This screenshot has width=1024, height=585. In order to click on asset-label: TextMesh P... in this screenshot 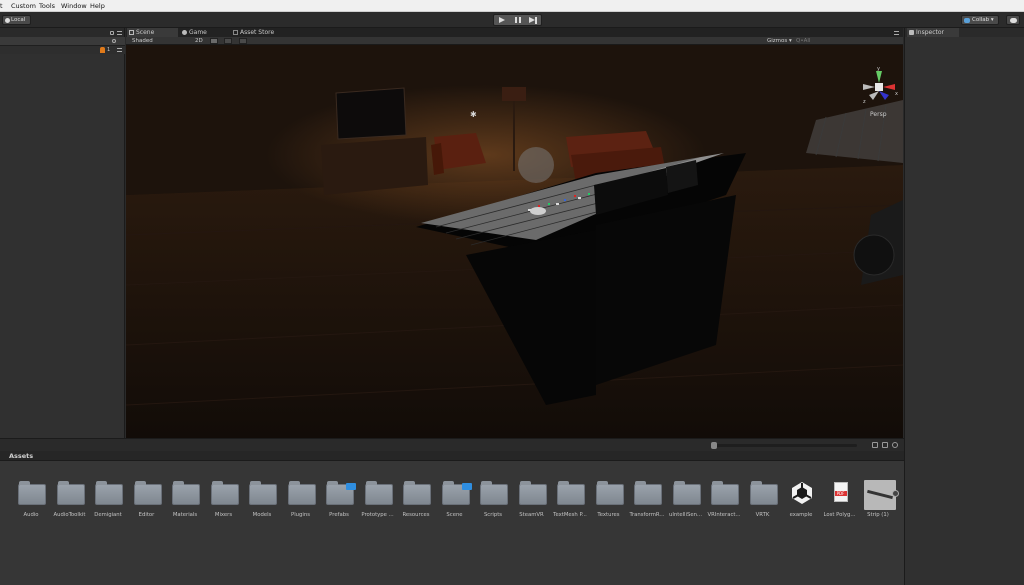, I will do `click(570, 515)`.